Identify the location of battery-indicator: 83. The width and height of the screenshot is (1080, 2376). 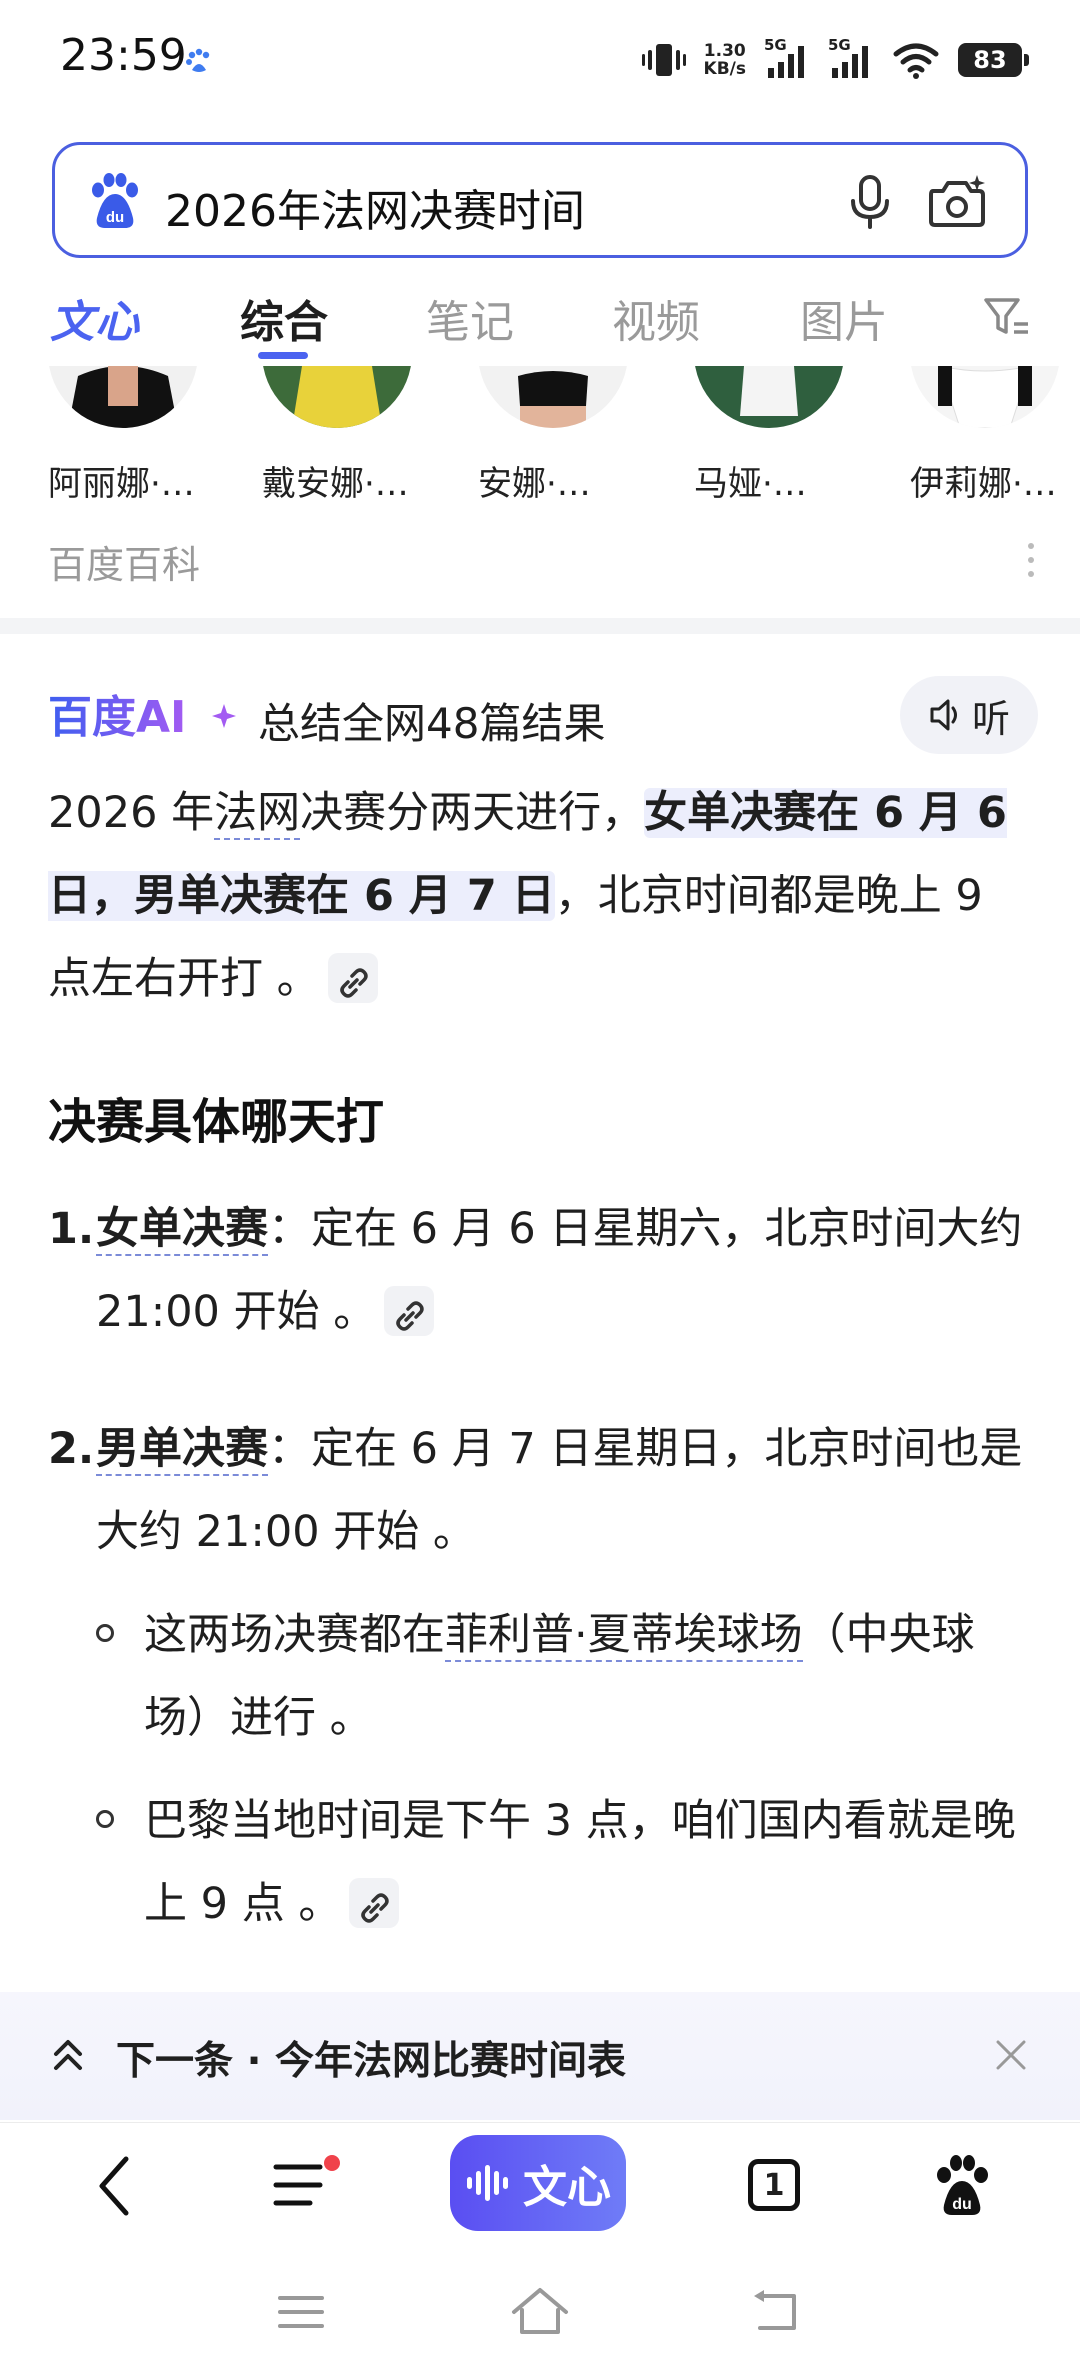
(993, 60).